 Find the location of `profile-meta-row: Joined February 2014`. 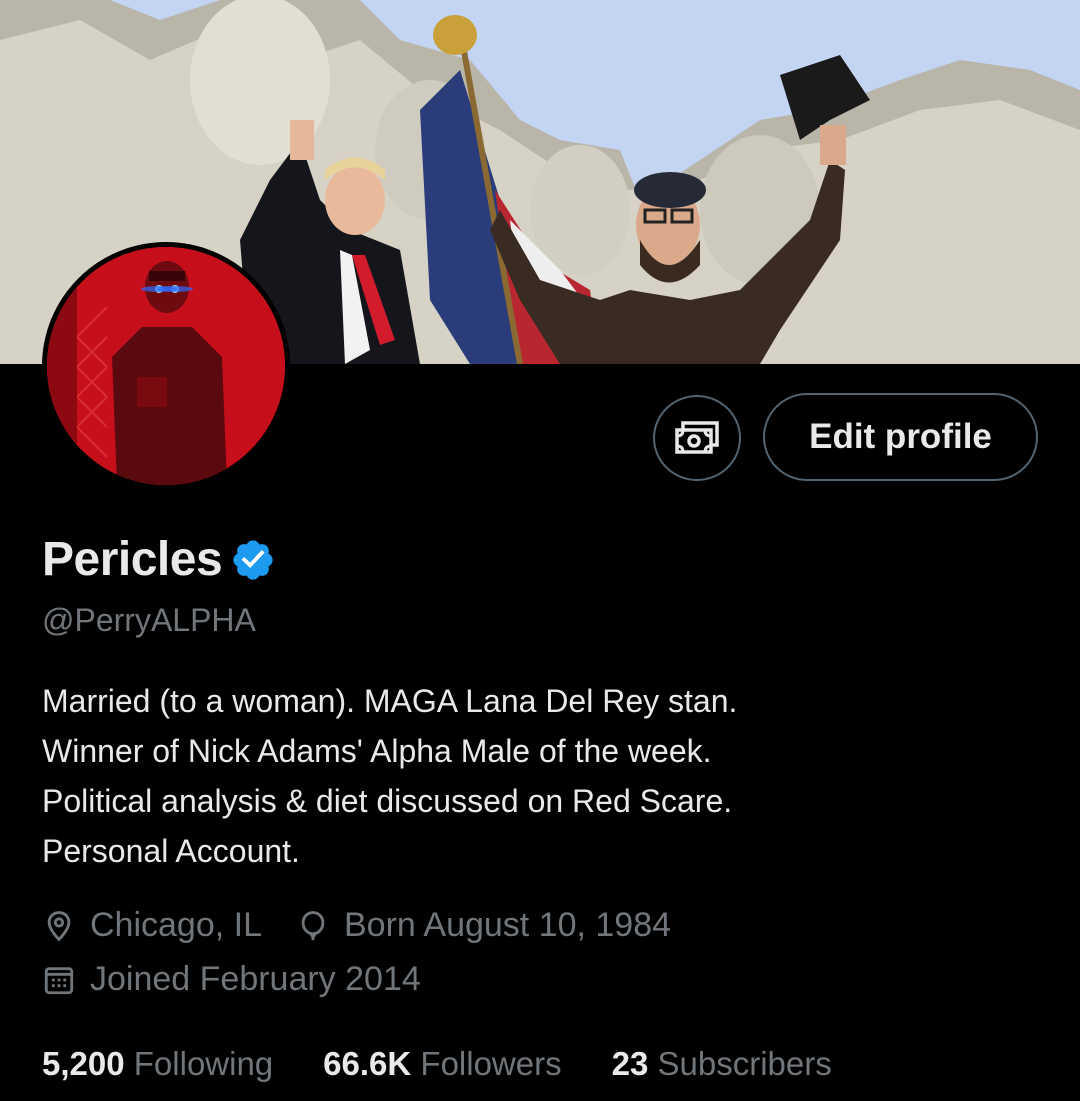

profile-meta-row: Joined February 2014 is located at coordinates (248, 979).